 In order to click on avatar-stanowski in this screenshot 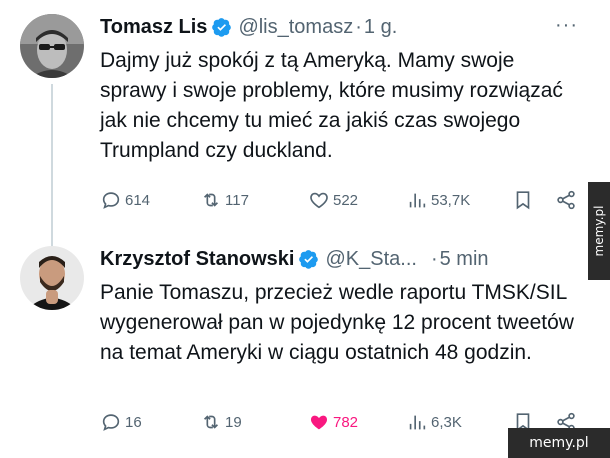, I will do `click(52, 278)`.